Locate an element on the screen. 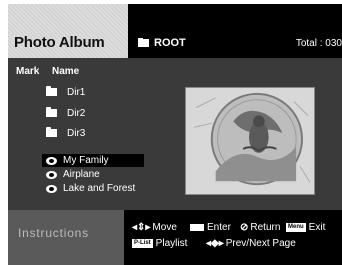 Image resolution: width=342 pixels, height=265 pixels. hint-enter: Enter is located at coordinates (210, 227).